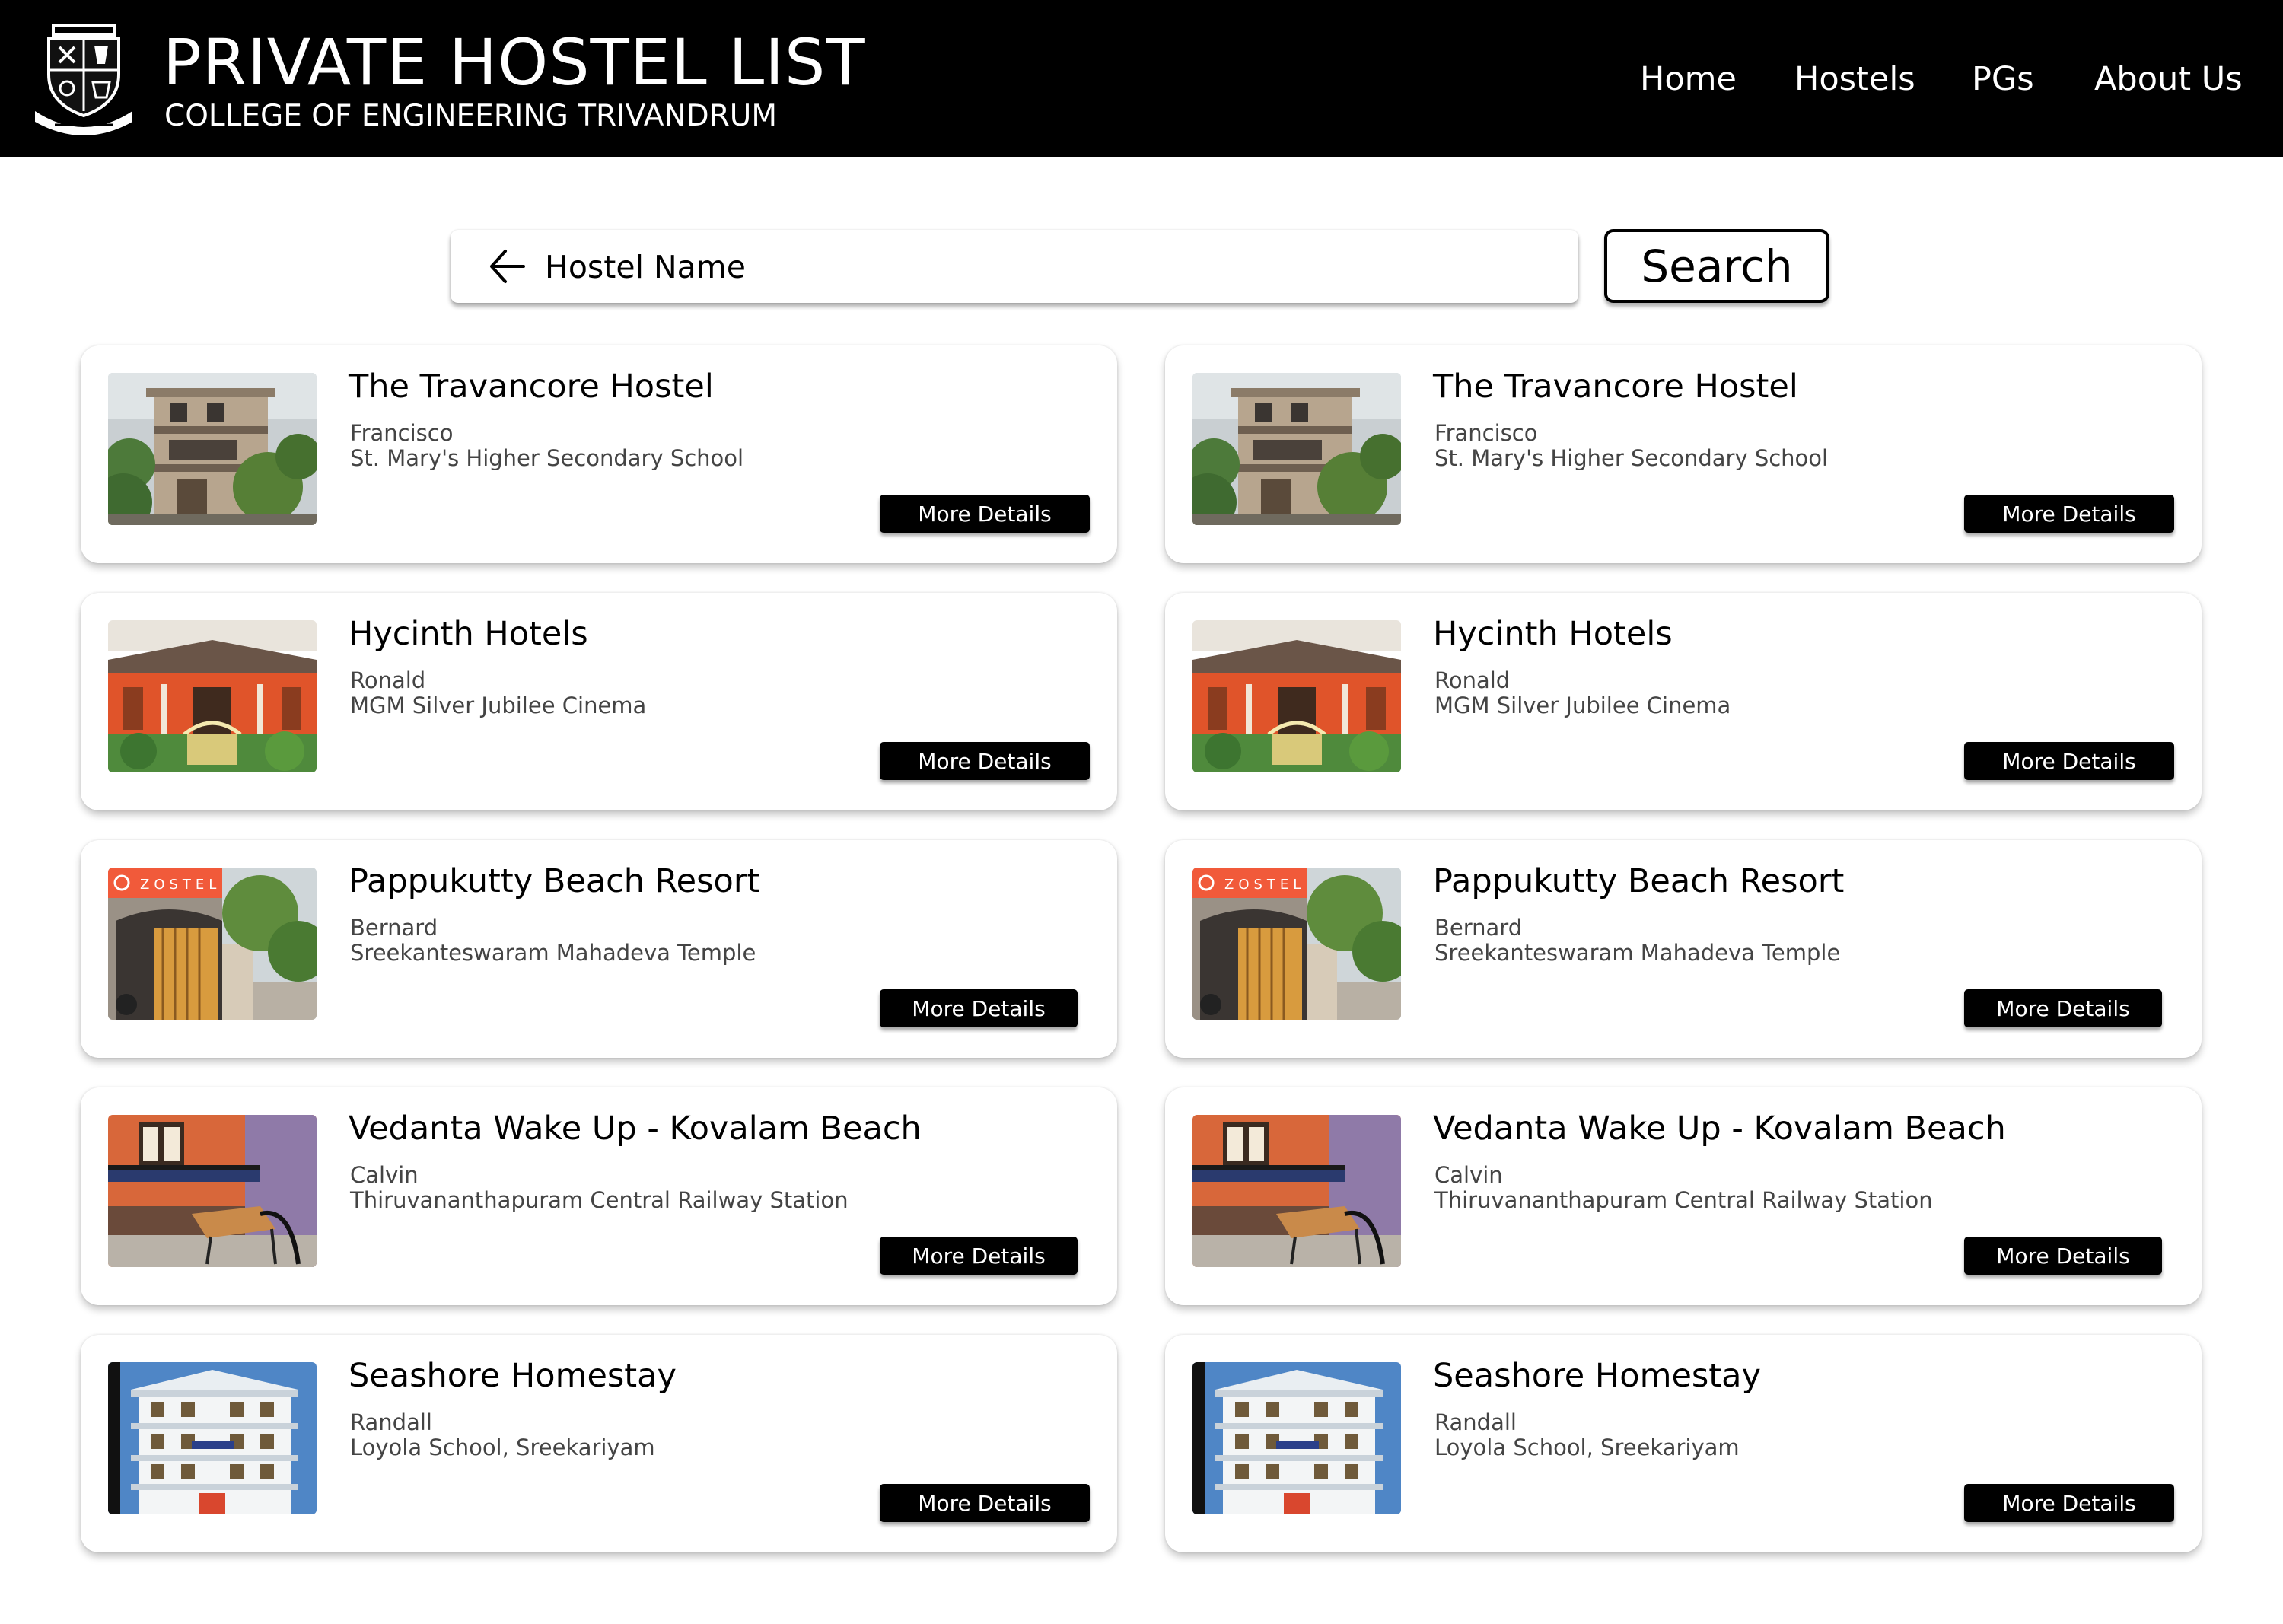  I want to click on college-crest-logo, so click(83, 78).